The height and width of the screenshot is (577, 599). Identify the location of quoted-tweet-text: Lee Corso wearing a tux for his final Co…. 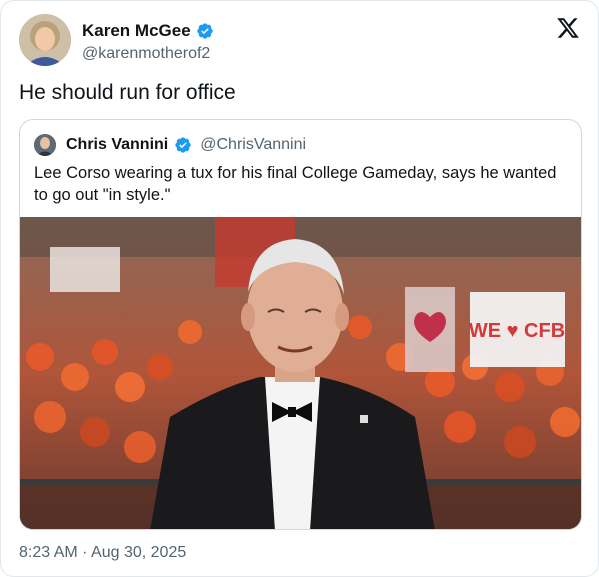
(295, 184).